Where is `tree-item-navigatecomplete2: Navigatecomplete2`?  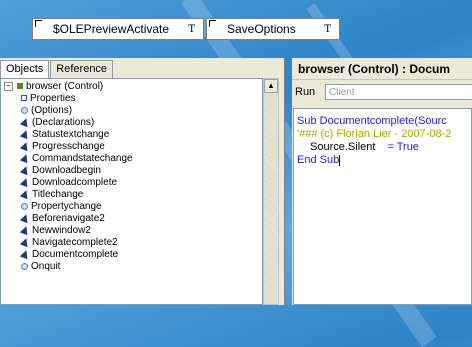
tree-item-navigatecomplete2: Navigatecomplete2 is located at coordinates (68, 243).